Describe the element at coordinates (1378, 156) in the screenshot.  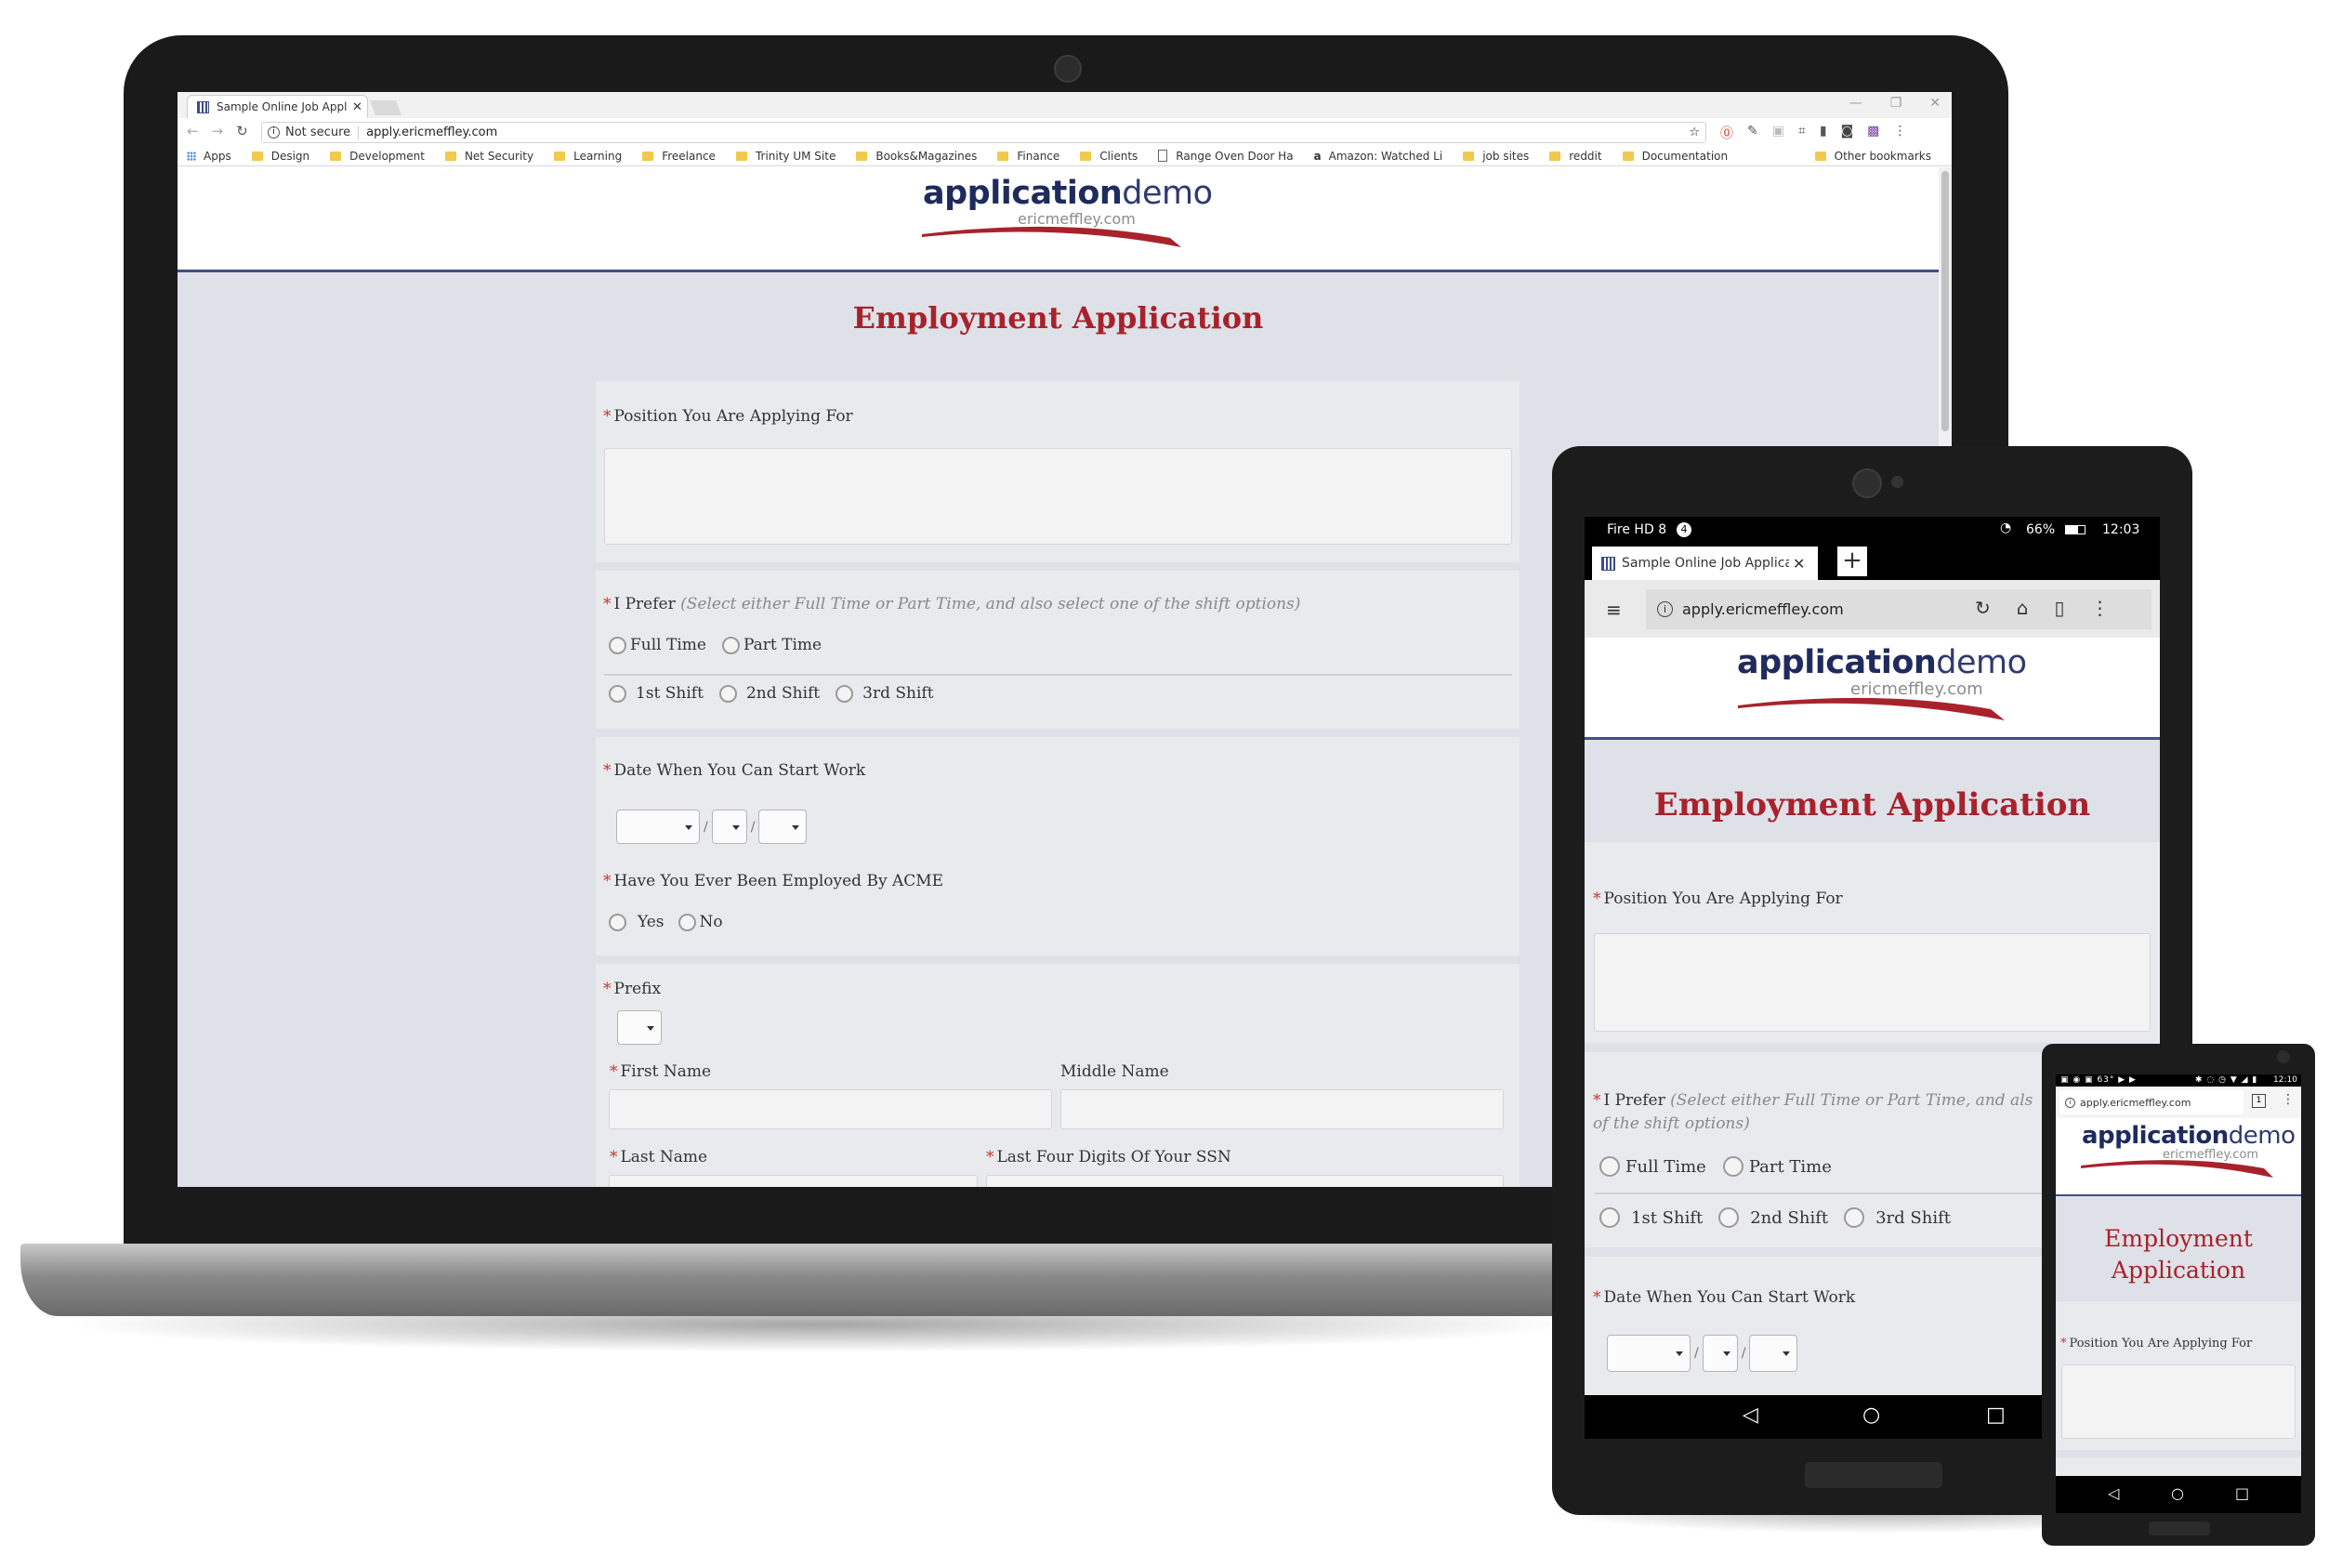
I see `bookmark-amazon: a Amazon: Watched Li` at that location.